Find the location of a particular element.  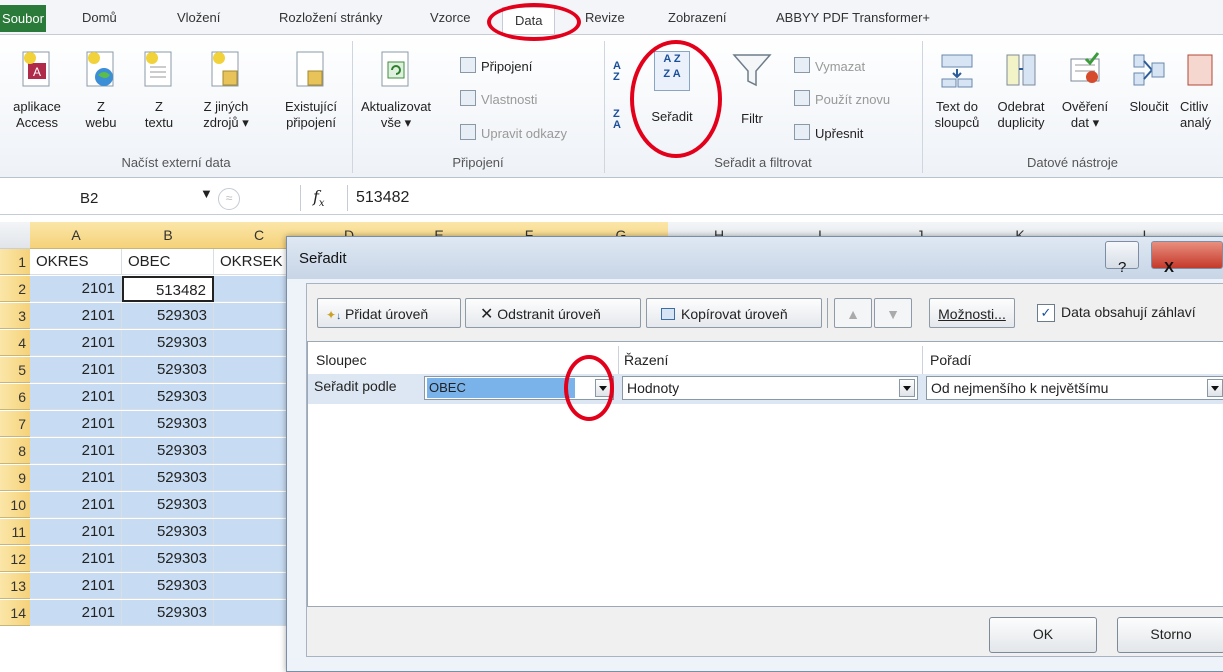

sort-az-icon: A ZZ A is located at coordinates (672, 71).